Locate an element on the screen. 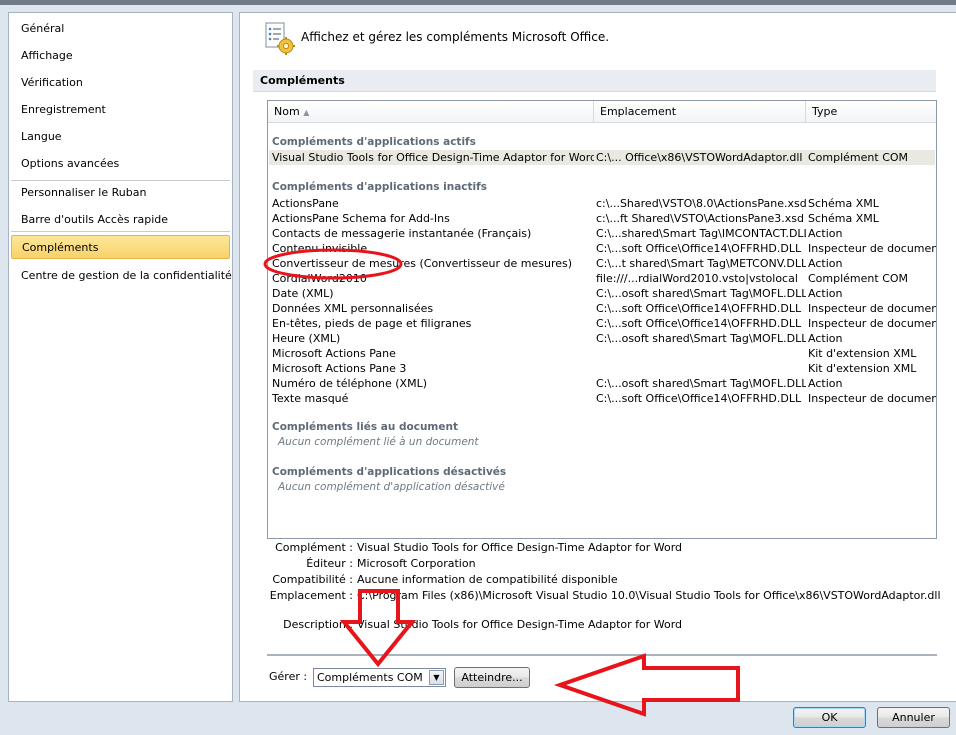  row-name: Date (XML) is located at coordinates (303, 293).